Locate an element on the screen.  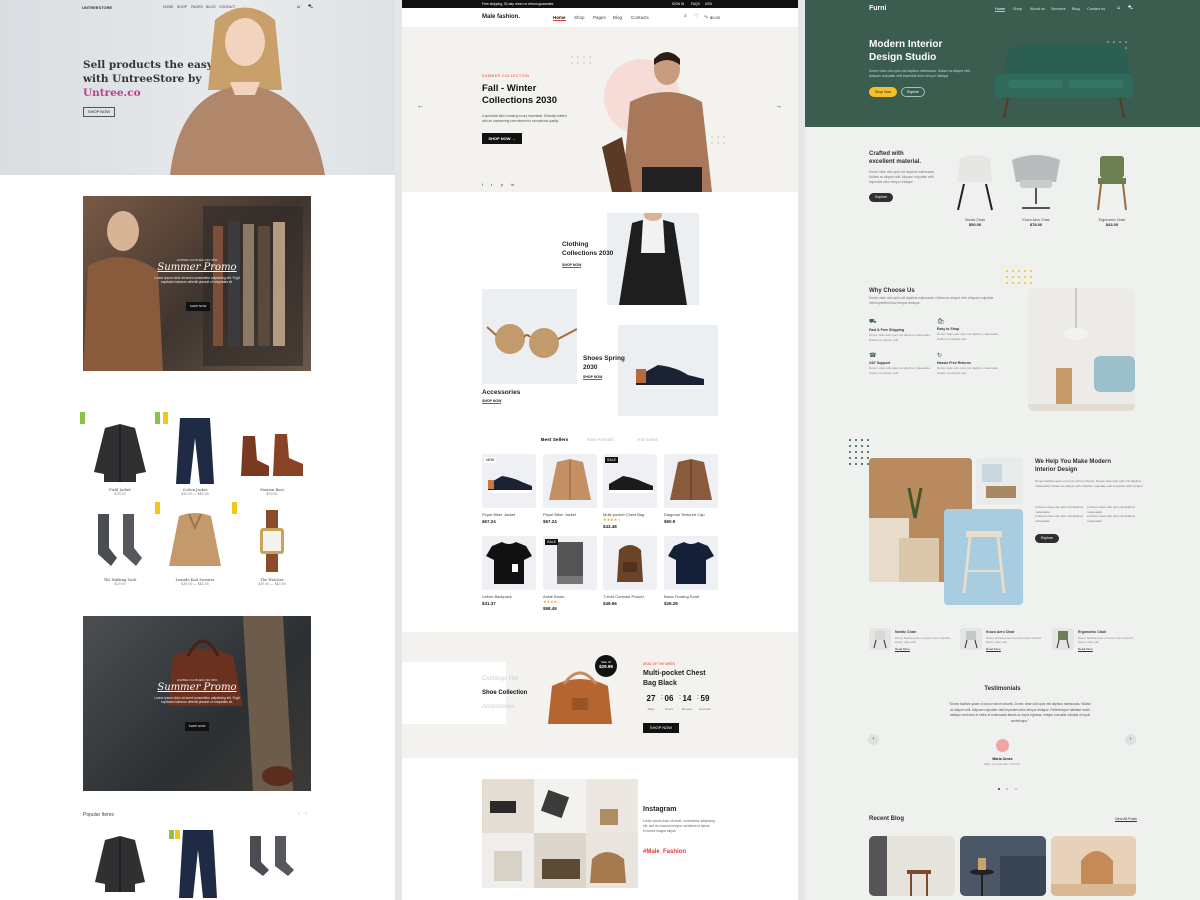
shoes-shop-link: SHOP NOW is located at coordinates (593, 377).